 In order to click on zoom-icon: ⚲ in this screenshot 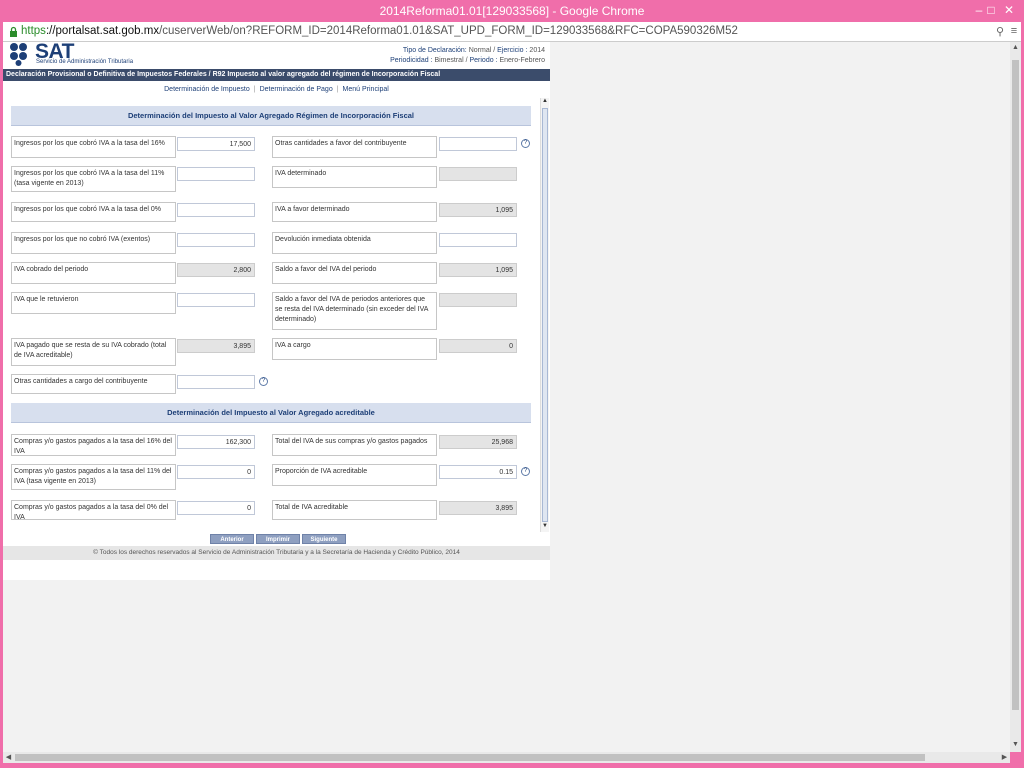, I will do `click(1000, 32)`.